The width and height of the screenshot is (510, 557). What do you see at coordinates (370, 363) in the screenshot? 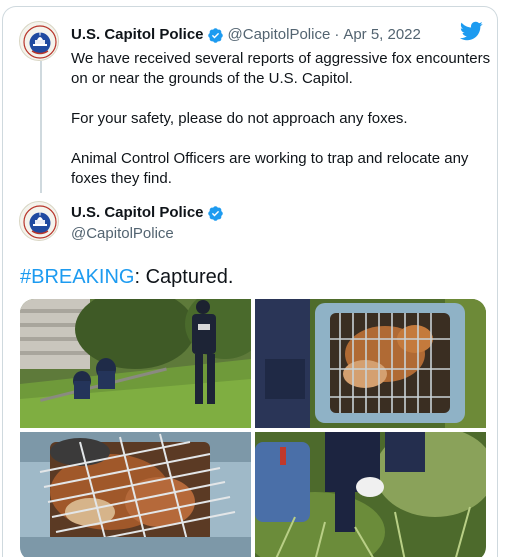
I see `fox-in-carrier-photo` at bounding box center [370, 363].